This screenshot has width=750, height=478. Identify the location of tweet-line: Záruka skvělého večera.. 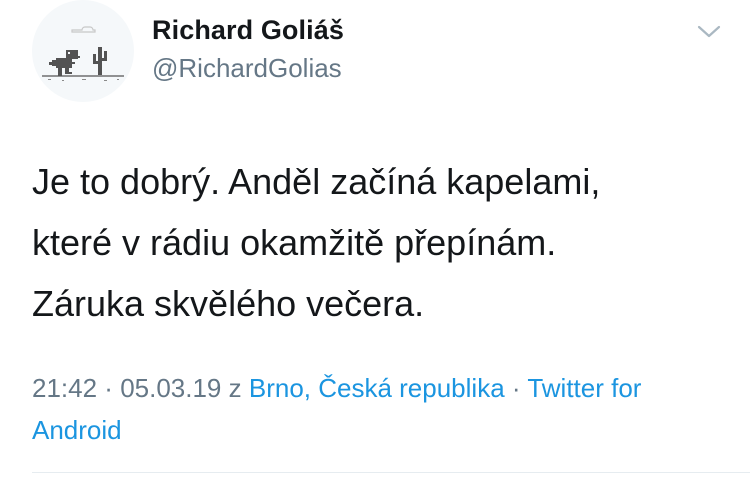
(228, 303).